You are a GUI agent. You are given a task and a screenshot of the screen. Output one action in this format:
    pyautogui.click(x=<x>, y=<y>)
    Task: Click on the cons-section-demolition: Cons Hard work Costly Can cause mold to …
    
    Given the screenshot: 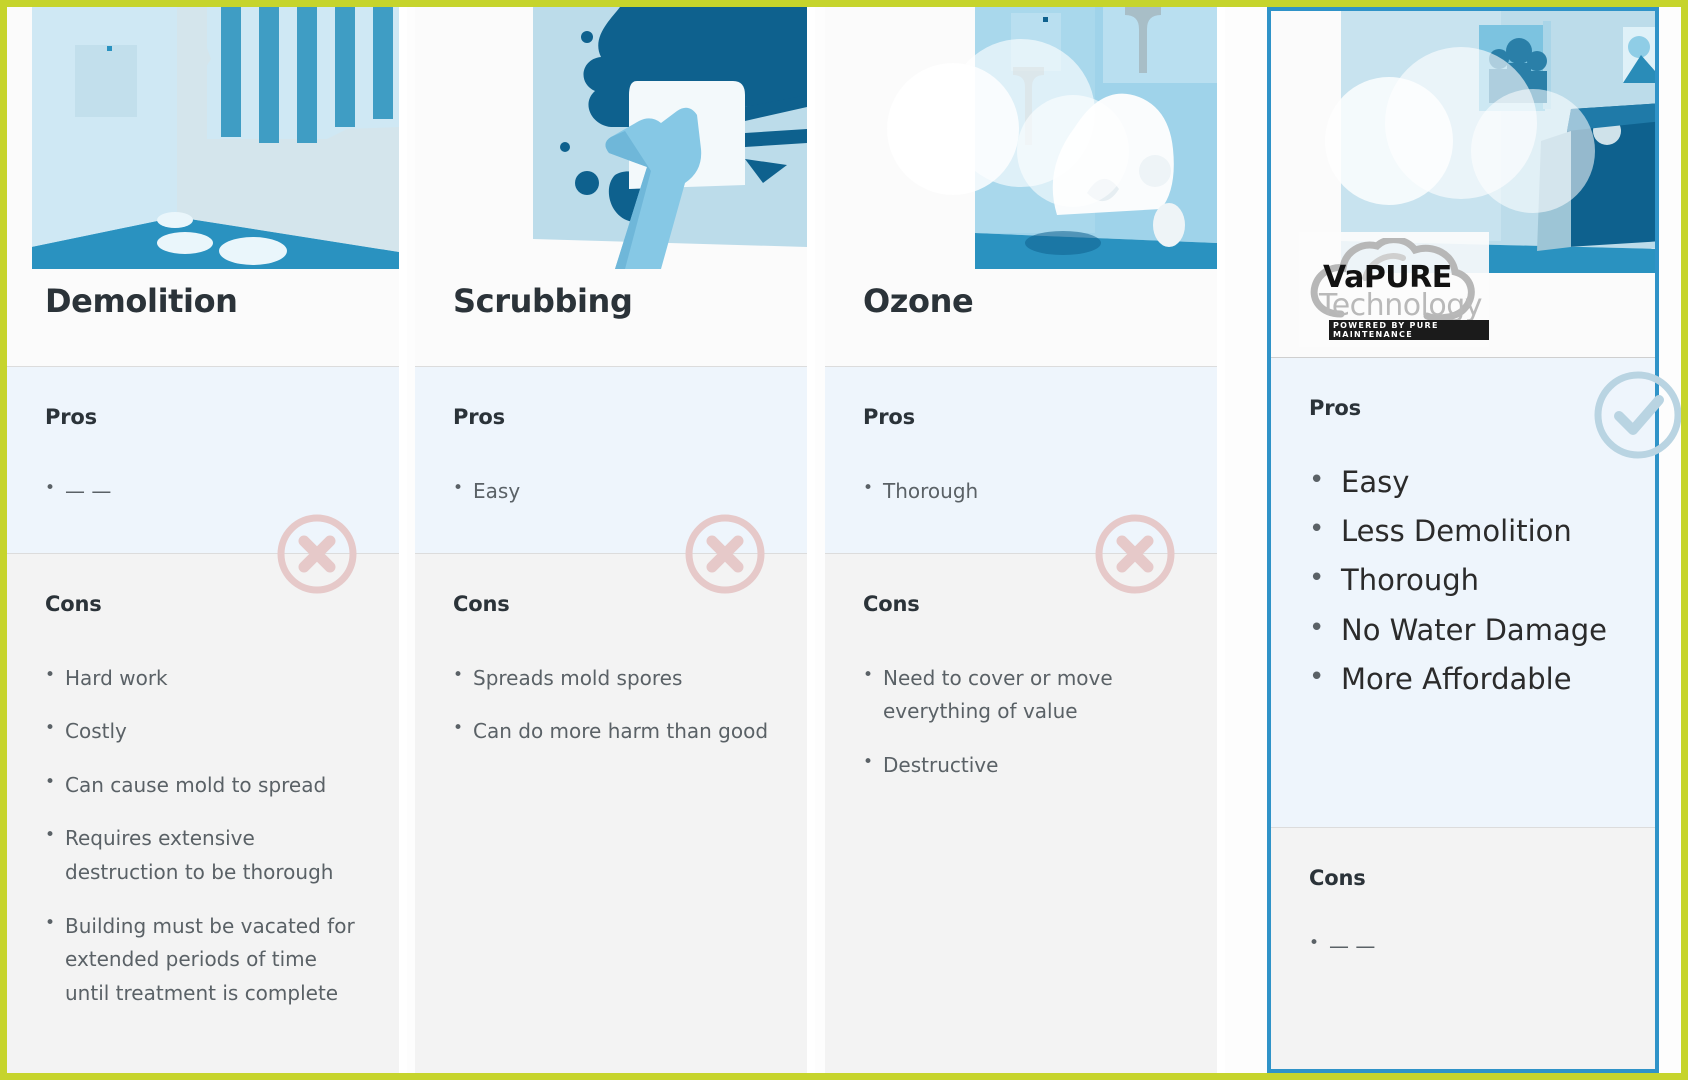 What is the action you would take?
    pyautogui.click(x=203, y=793)
    